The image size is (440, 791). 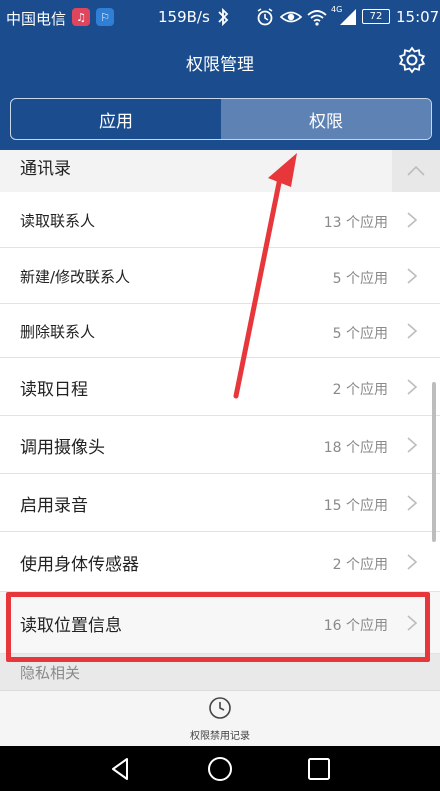 I want to click on permission-row-delete-contacts: 删除联系人 5 个应用, so click(x=220, y=331).